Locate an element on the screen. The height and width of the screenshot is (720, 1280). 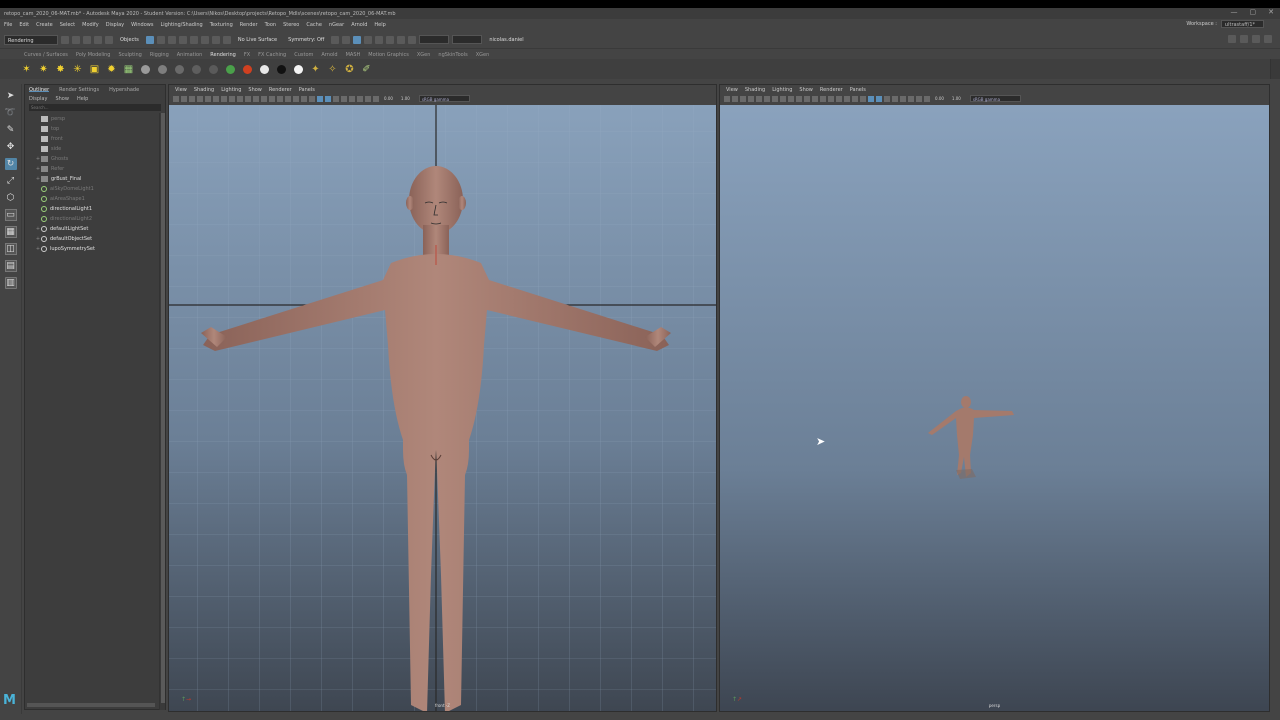
menu-texturing: Texturing is located at coordinates (221, 25).